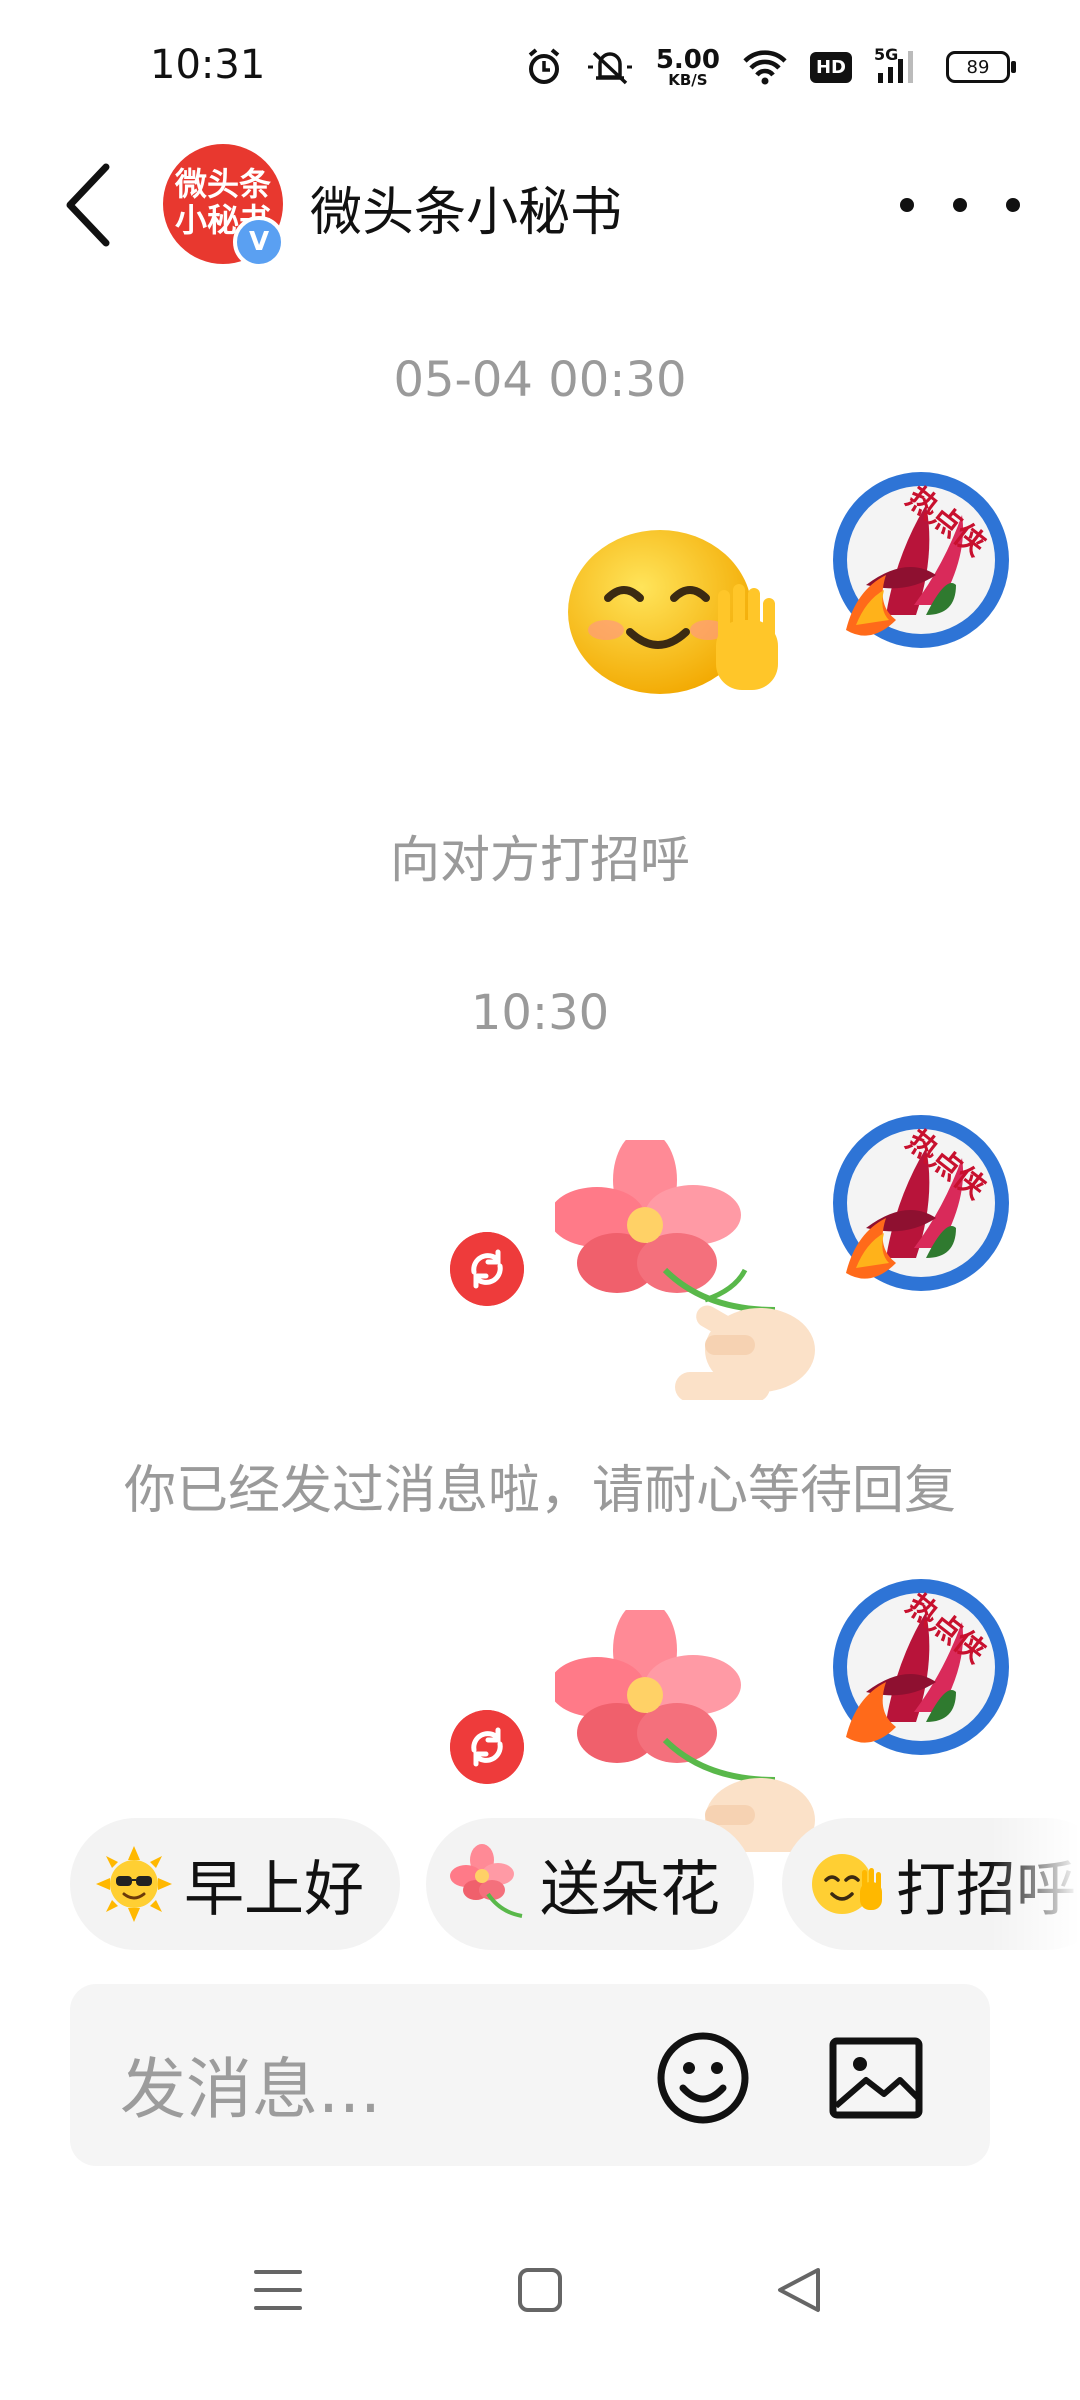  I want to click on battery-level: 89, so click(978, 67).